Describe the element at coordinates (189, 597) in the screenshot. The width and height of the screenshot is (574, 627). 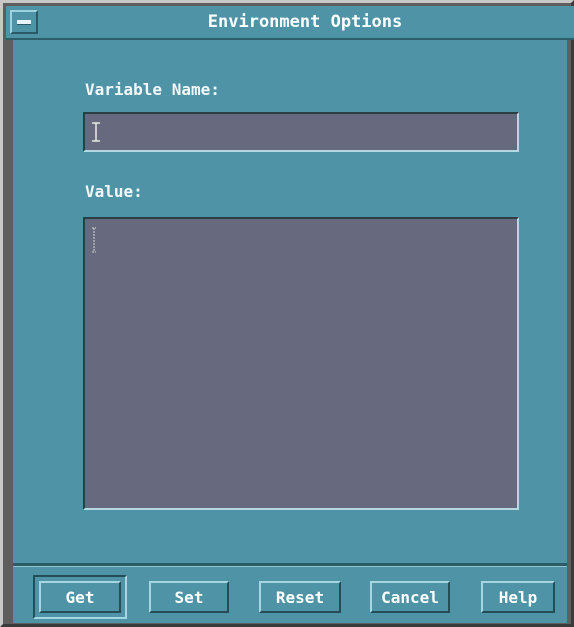
I see `set-button: Set` at that location.